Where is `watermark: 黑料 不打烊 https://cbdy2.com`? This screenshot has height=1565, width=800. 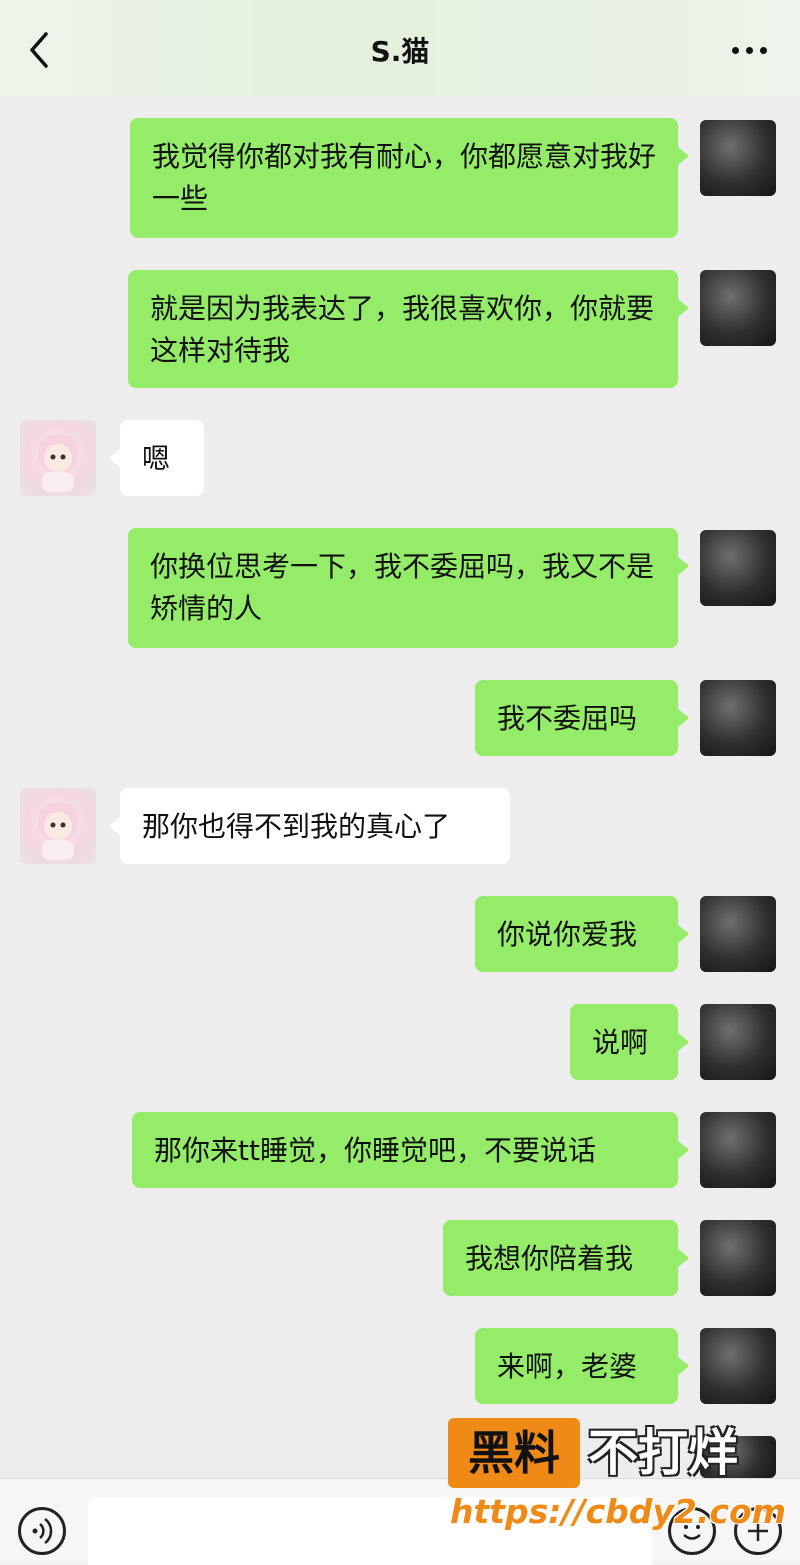
watermark: 黑料 不打烊 https://cbdy2.com is located at coordinates (617, 1479).